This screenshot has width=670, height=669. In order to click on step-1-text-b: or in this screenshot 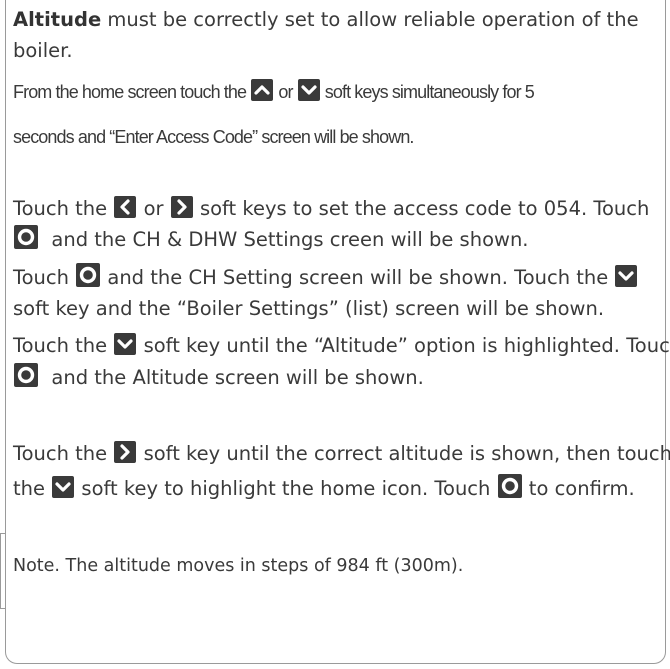, I will do `click(285, 92)`.